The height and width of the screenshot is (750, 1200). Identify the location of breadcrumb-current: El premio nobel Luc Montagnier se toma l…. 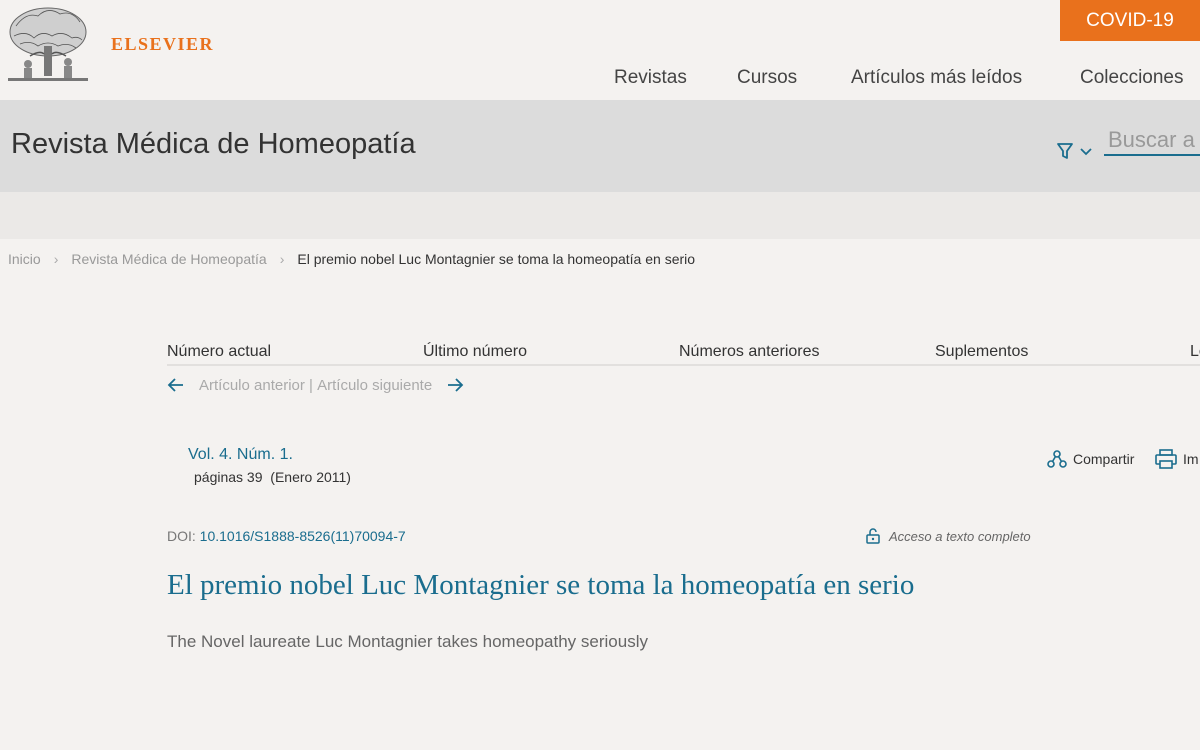
(496, 259).